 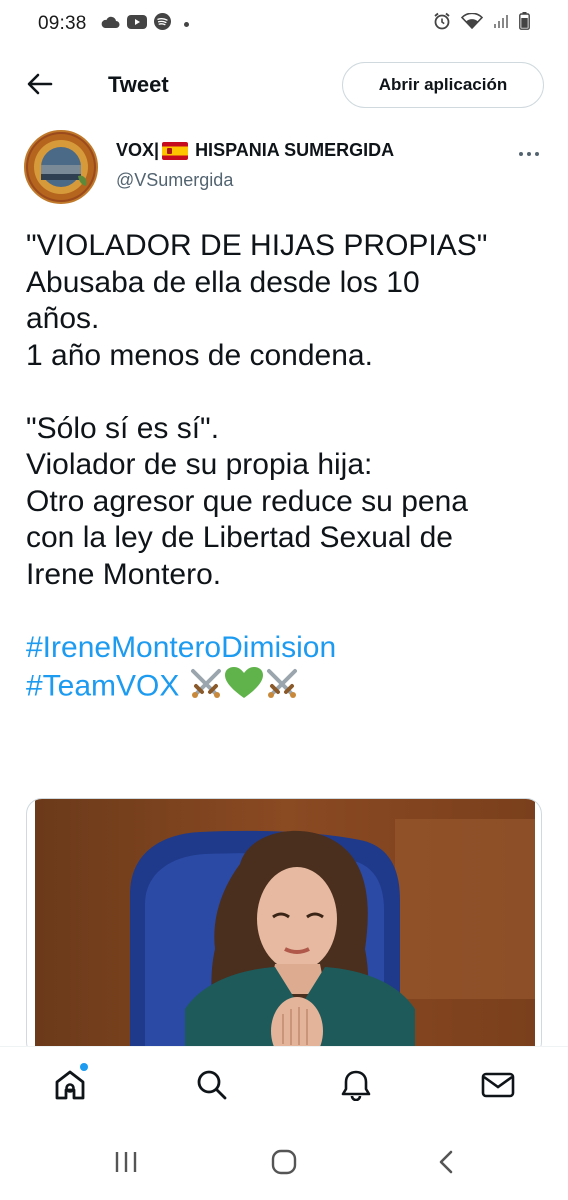 What do you see at coordinates (61, 167) in the screenshot?
I see `avatar` at bounding box center [61, 167].